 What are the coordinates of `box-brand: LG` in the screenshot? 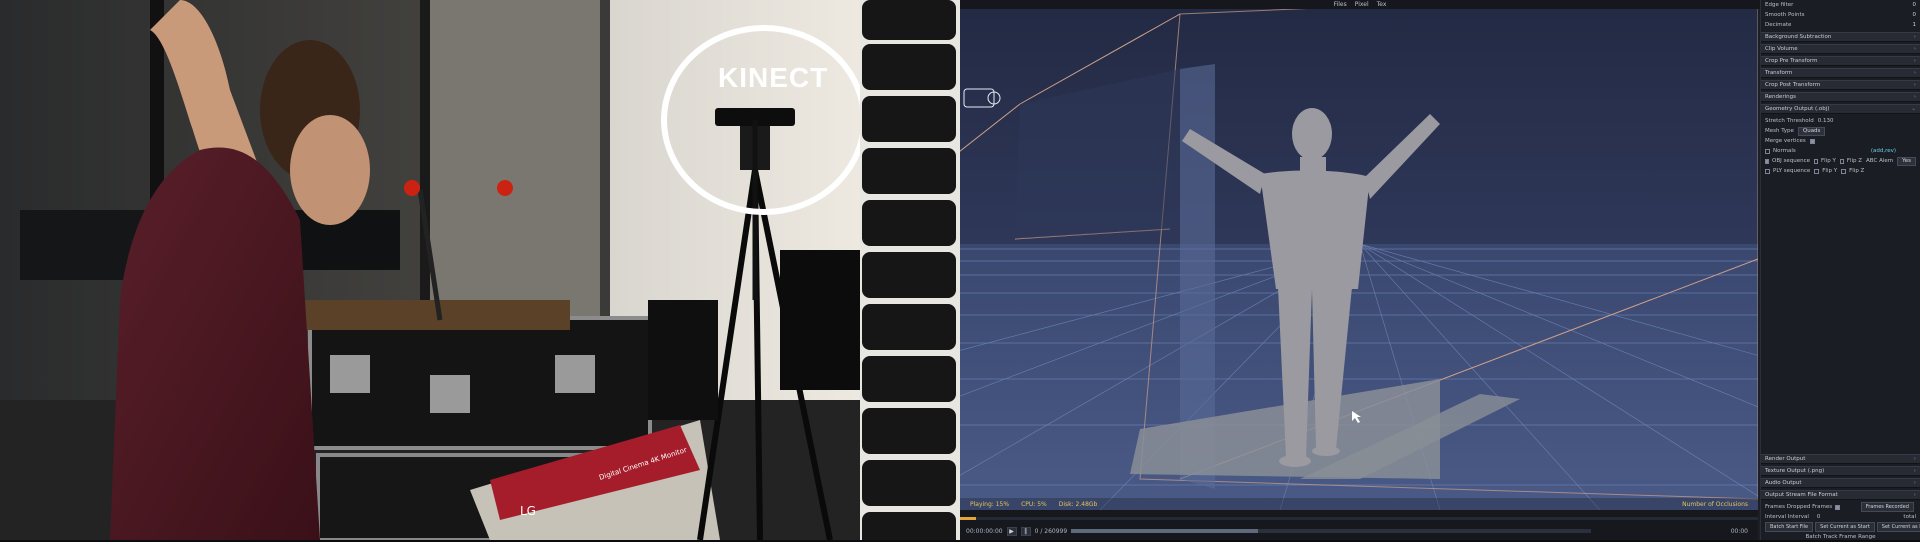 It's located at (528, 511).